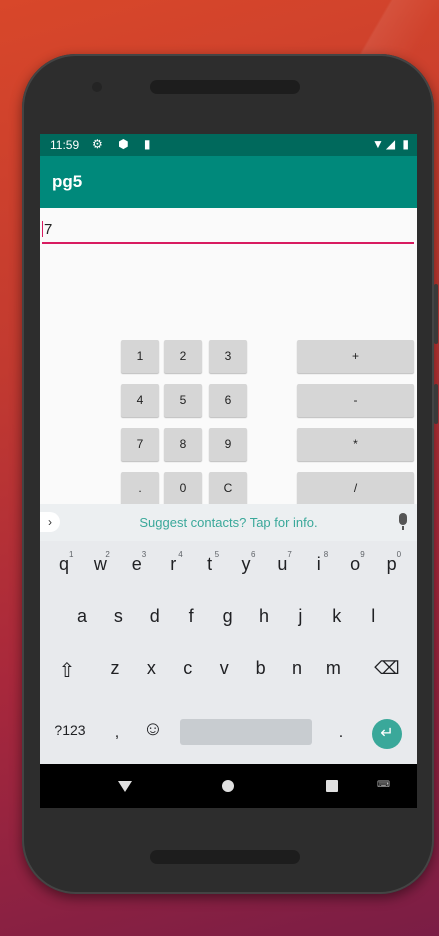 This screenshot has width=439, height=936. Describe the element at coordinates (151, 668) in the screenshot. I see `key-x: x` at that location.